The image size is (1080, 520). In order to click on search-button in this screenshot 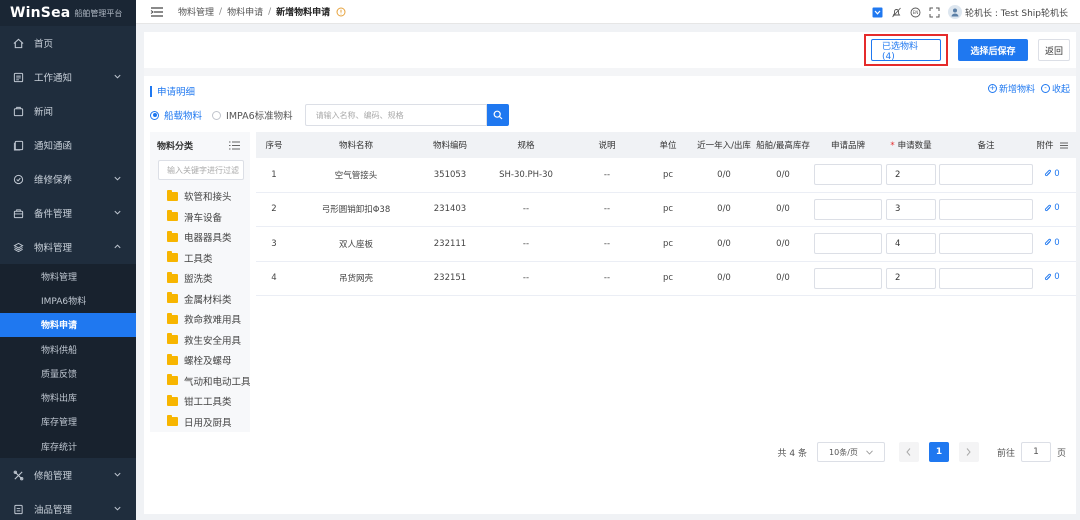, I will do `click(497, 115)`.